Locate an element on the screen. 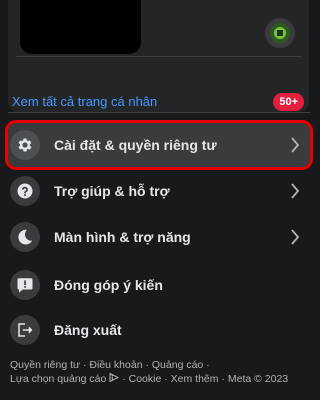  feedback-icon is located at coordinates (25, 285).